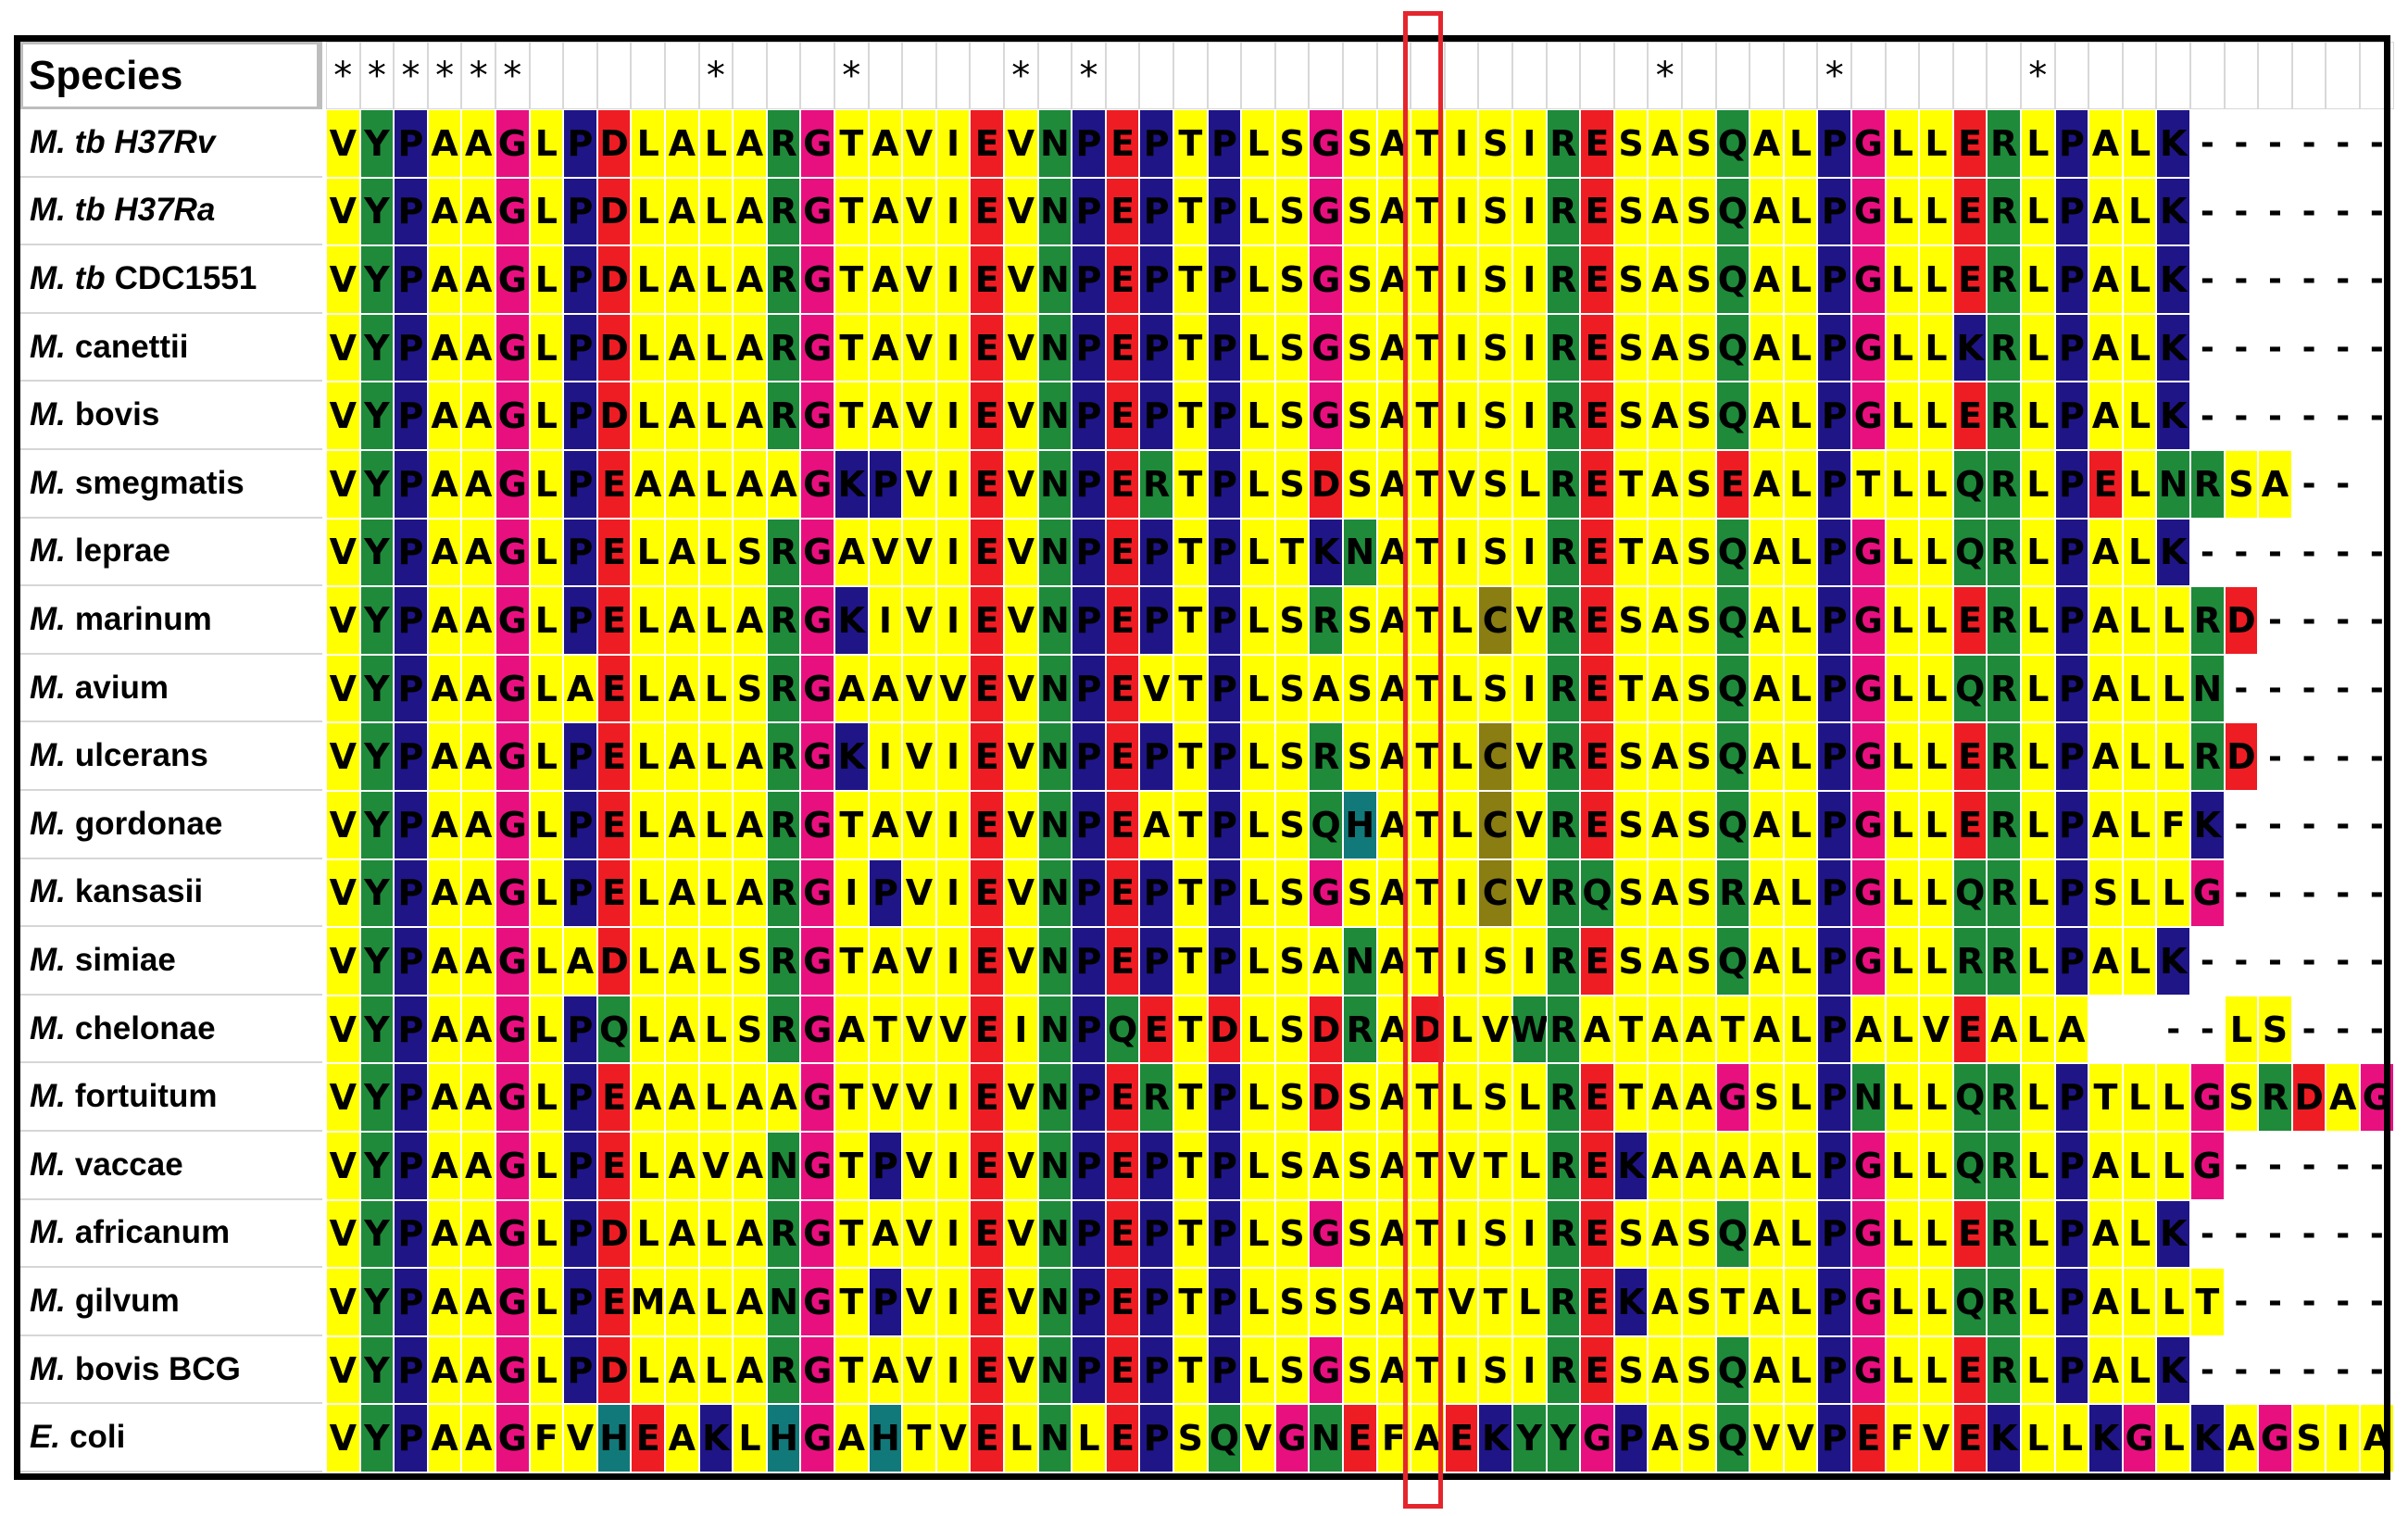 Image resolution: width=2408 pixels, height=1516 pixels. What do you see at coordinates (1423, 760) in the screenshot?
I see `highlighted-column-box` at bounding box center [1423, 760].